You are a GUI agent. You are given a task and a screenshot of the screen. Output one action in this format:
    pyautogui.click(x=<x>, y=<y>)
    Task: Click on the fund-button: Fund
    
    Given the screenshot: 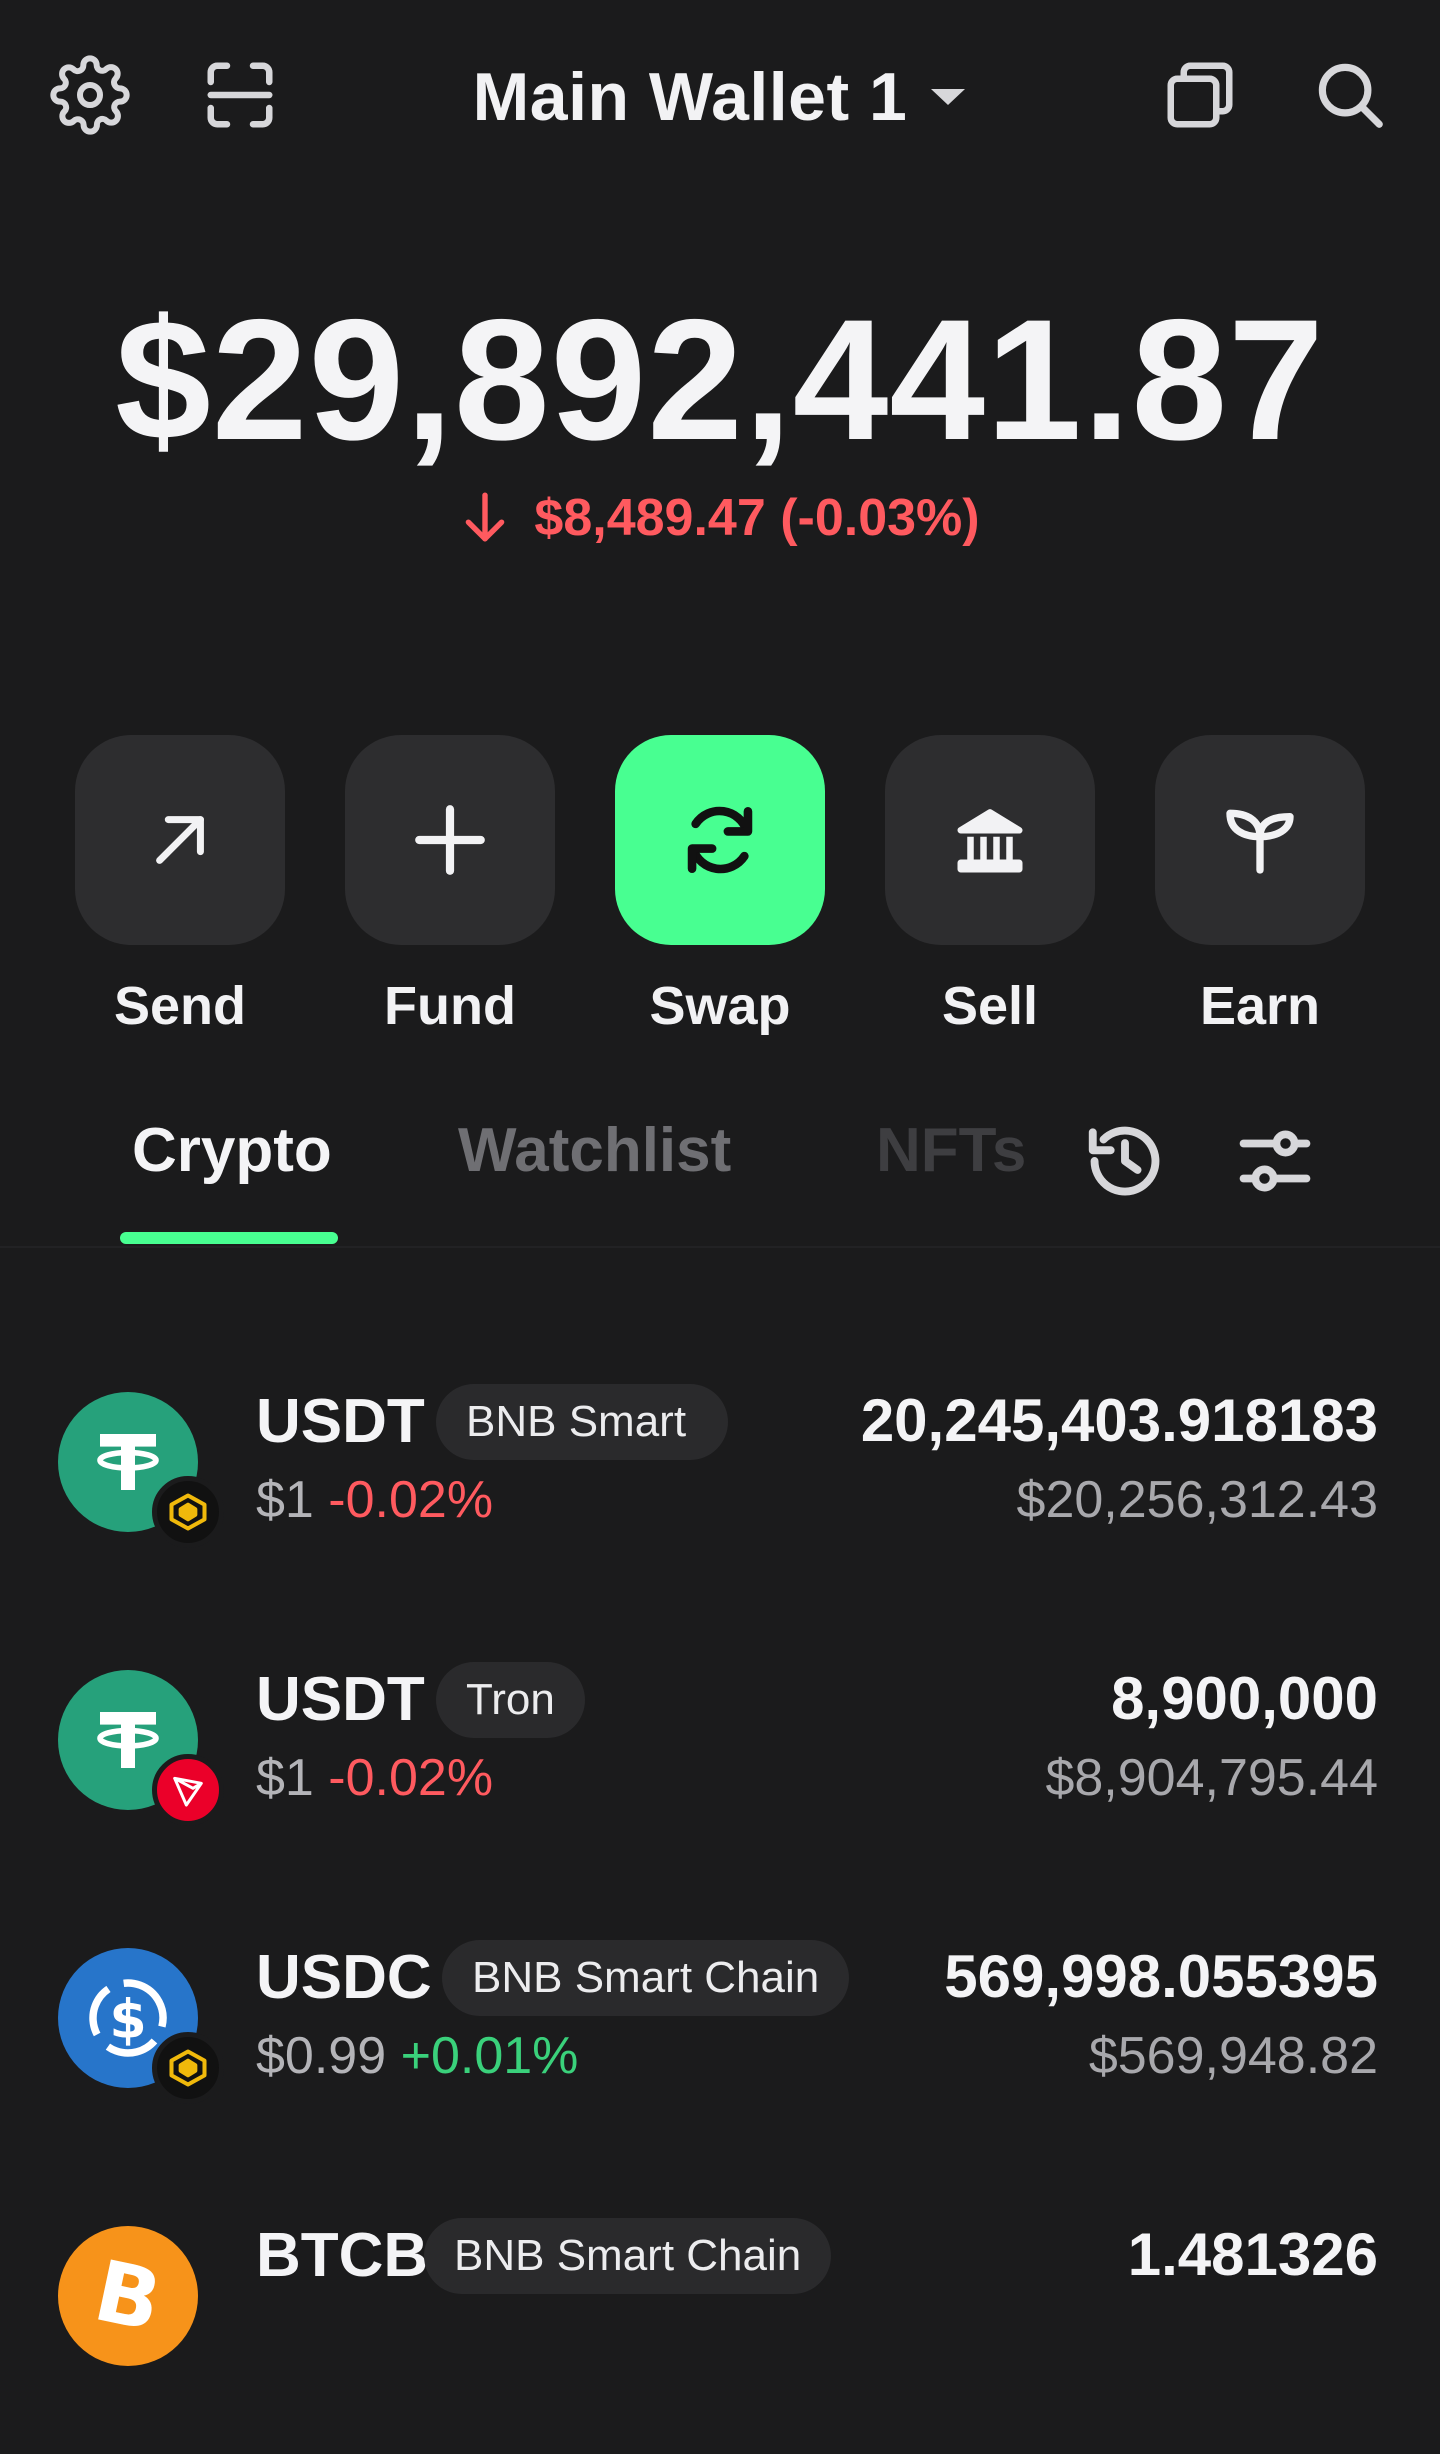 What is the action you would take?
    pyautogui.click(x=450, y=886)
    